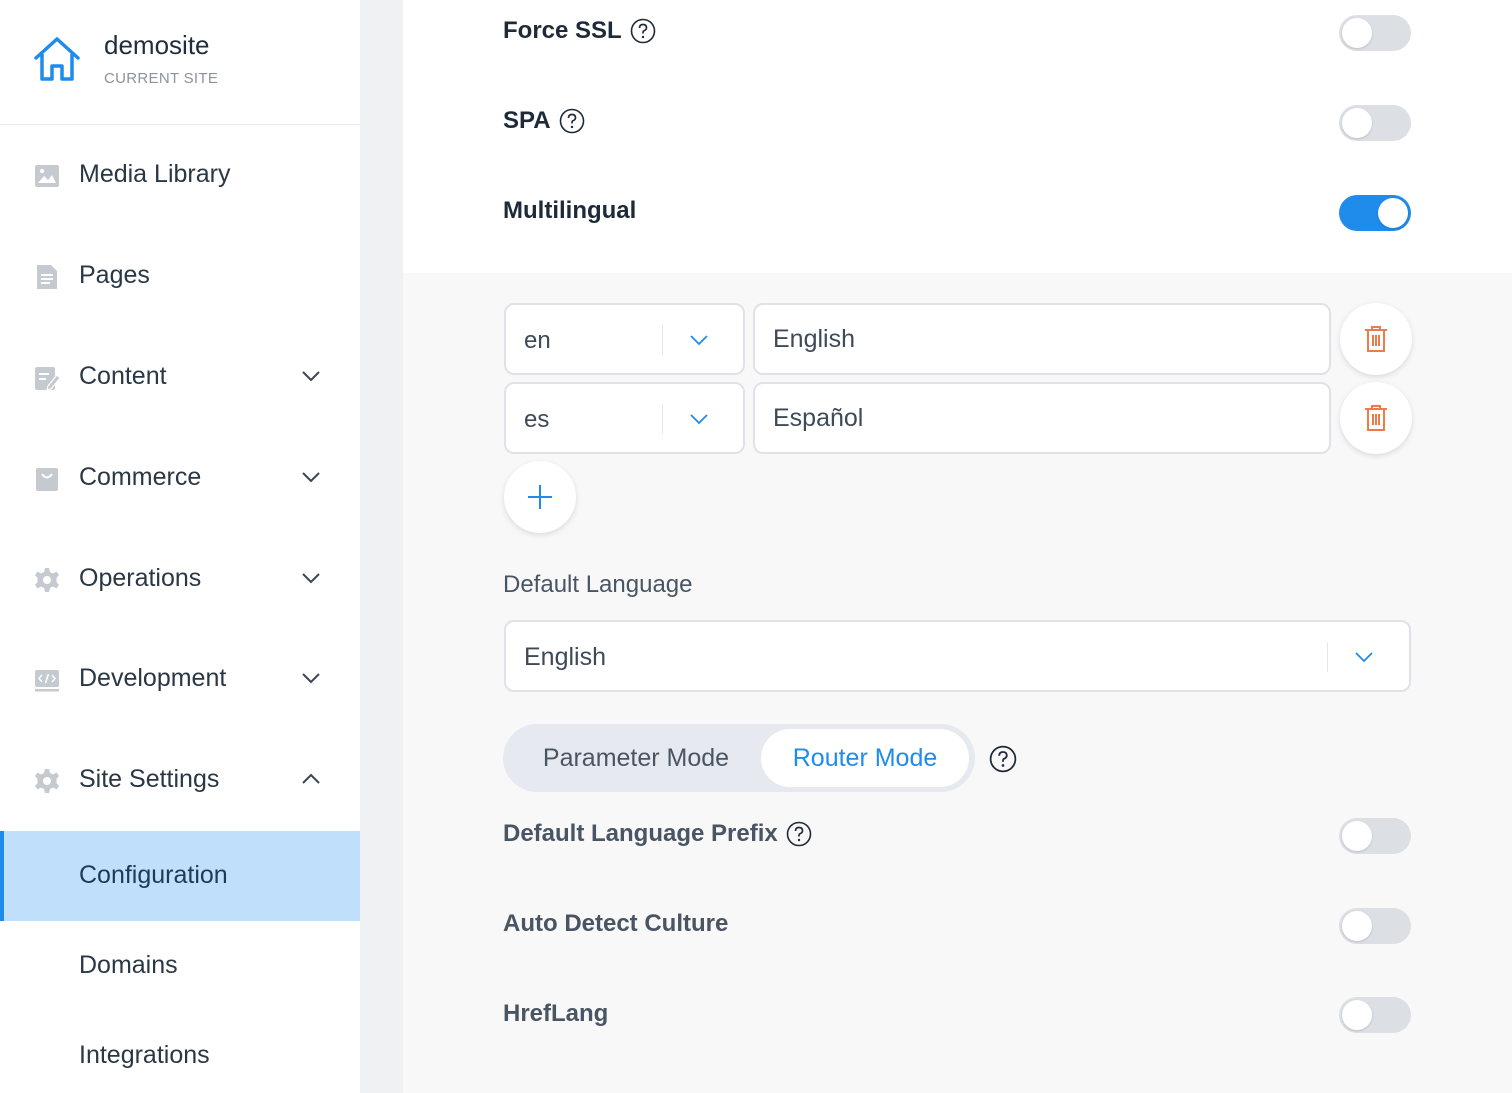 The image size is (1512, 1093). Describe the element at coordinates (1375, 926) in the screenshot. I see `auto-detect-culture-toggle` at that location.